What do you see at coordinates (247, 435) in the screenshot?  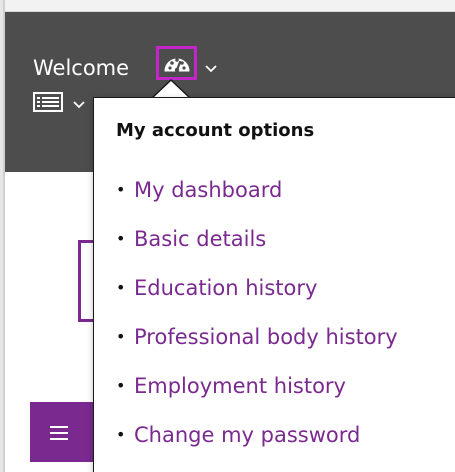 I see `change-password-link: Change my password` at bounding box center [247, 435].